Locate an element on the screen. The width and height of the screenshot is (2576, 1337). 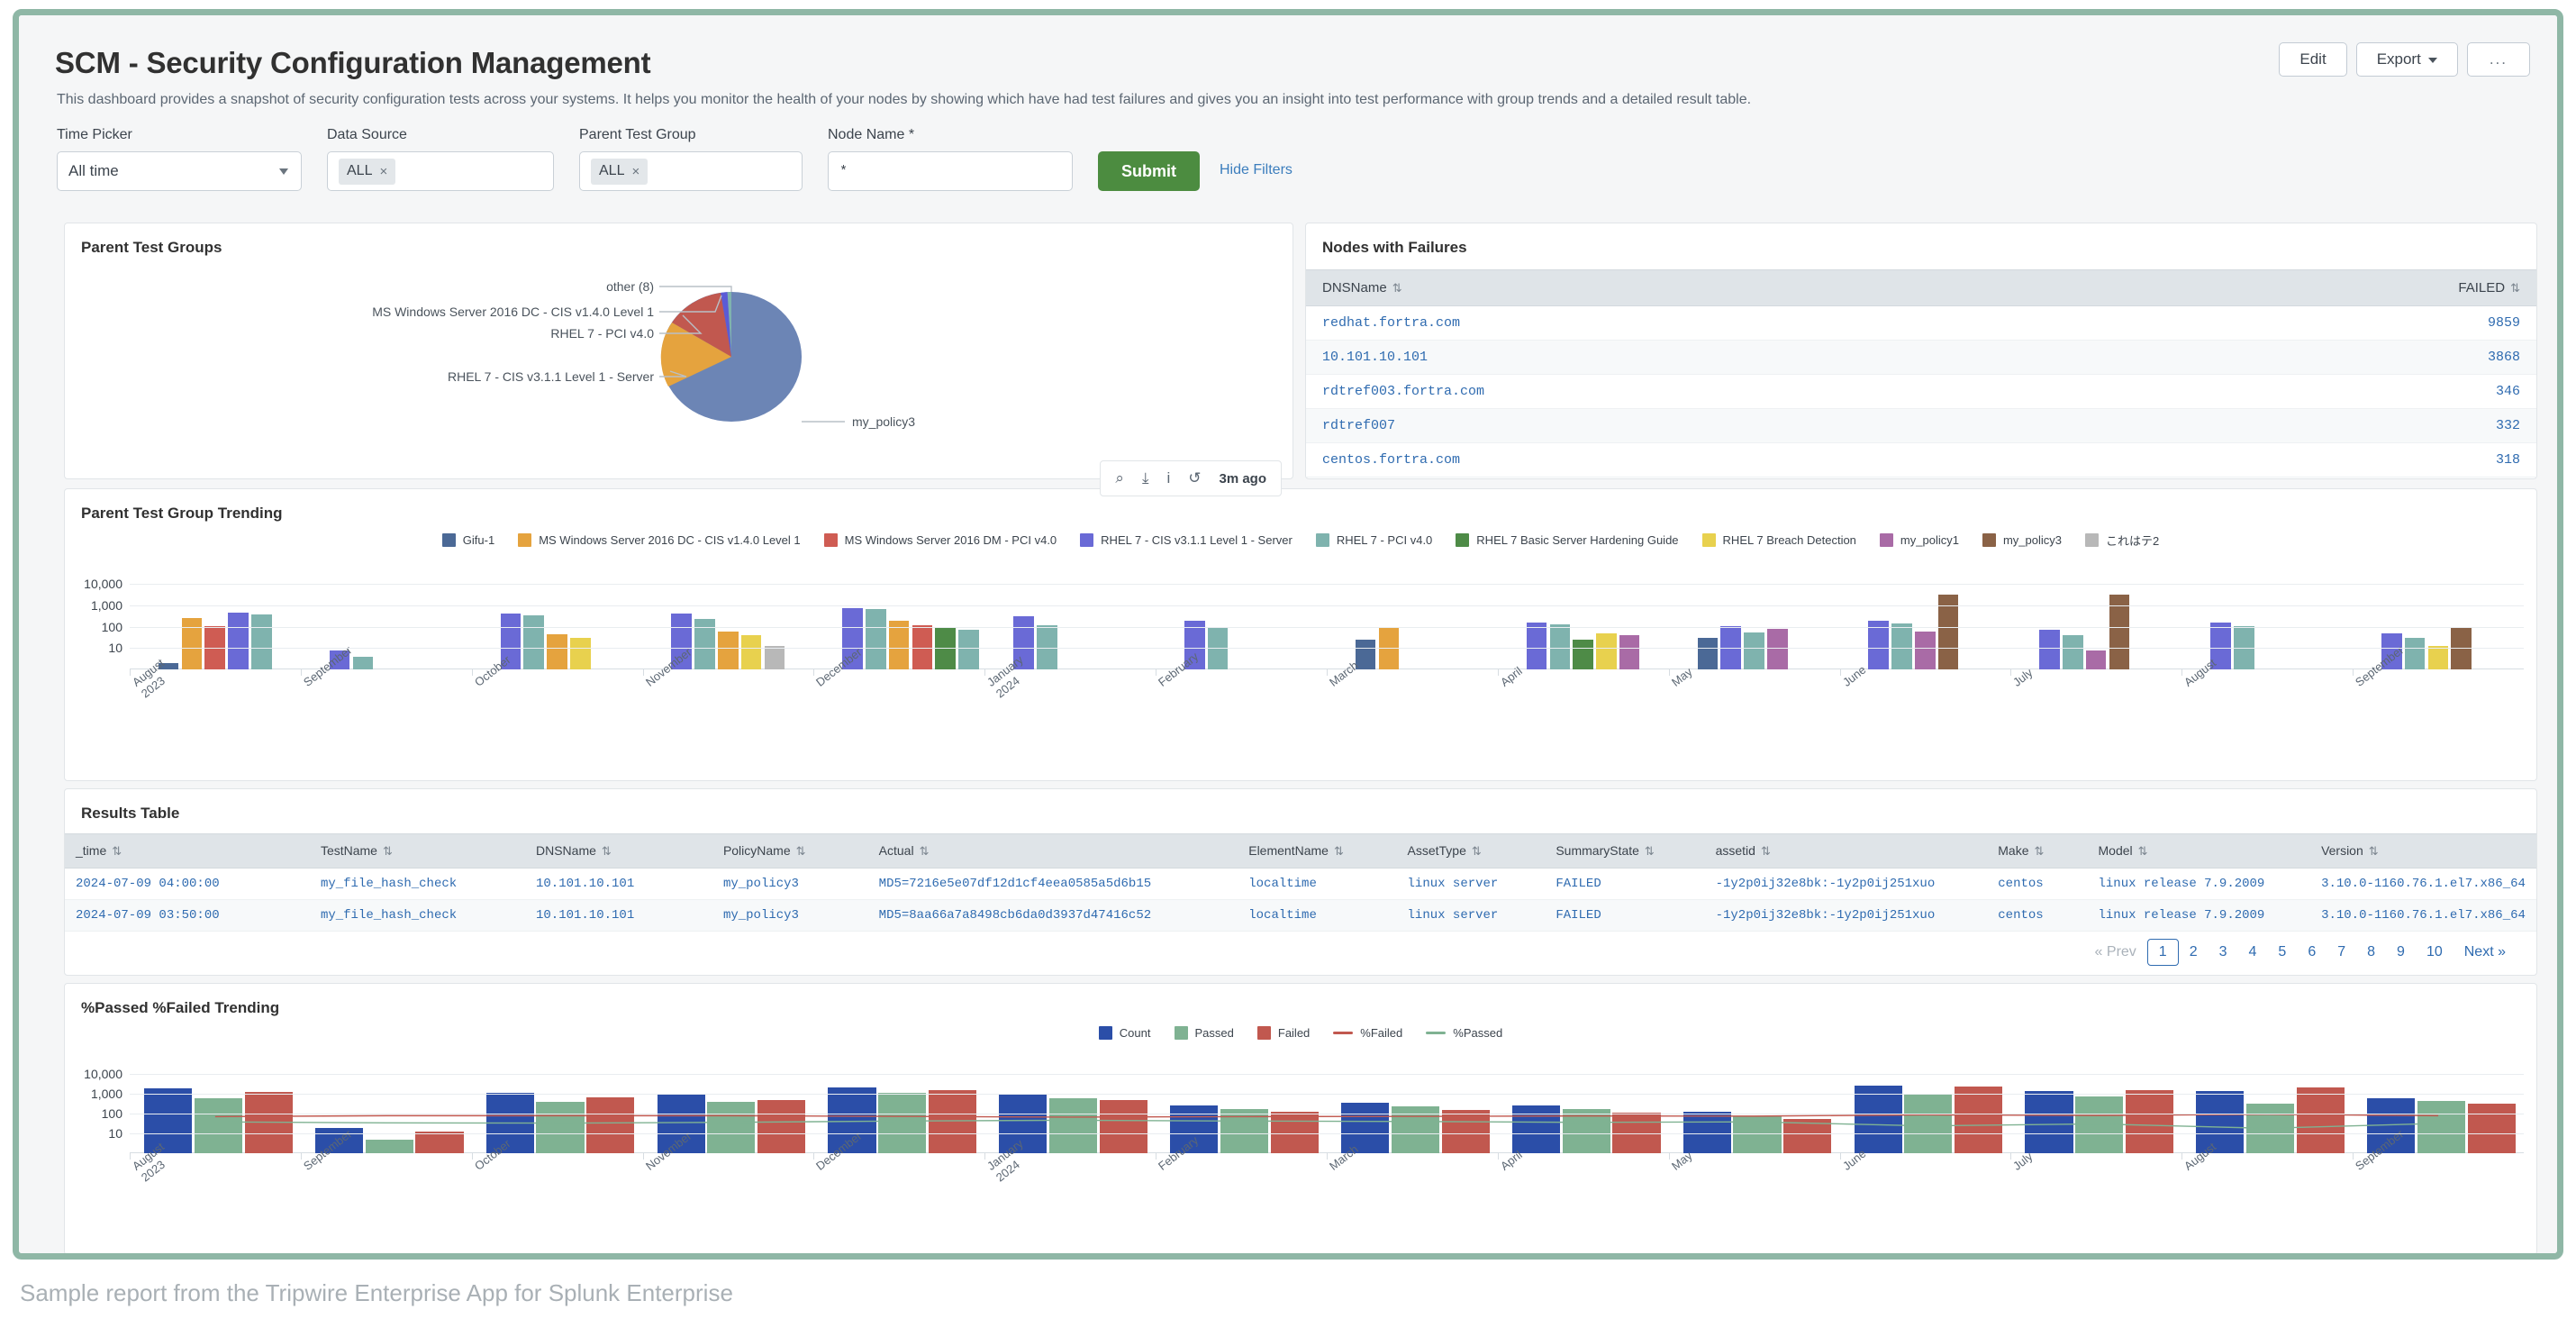
cell-time: 2024-07-09 04:00:00 is located at coordinates (187, 884).